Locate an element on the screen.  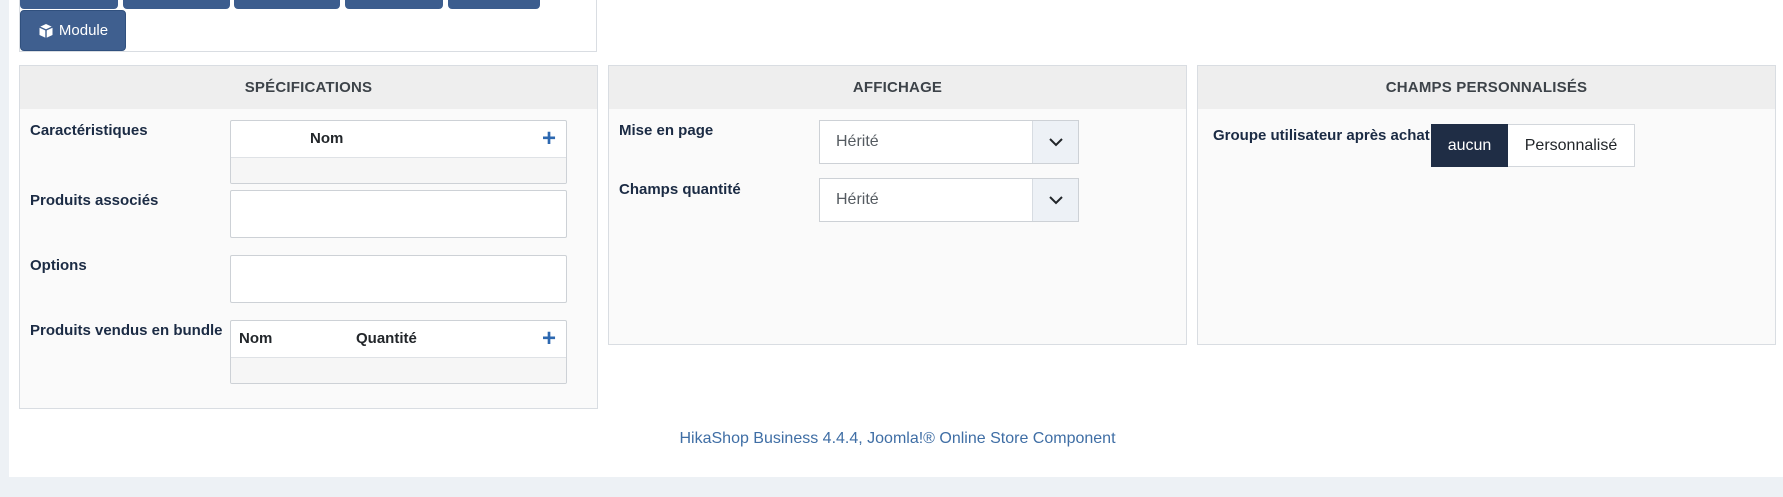
table-header: Nom + is located at coordinates (398, 139).